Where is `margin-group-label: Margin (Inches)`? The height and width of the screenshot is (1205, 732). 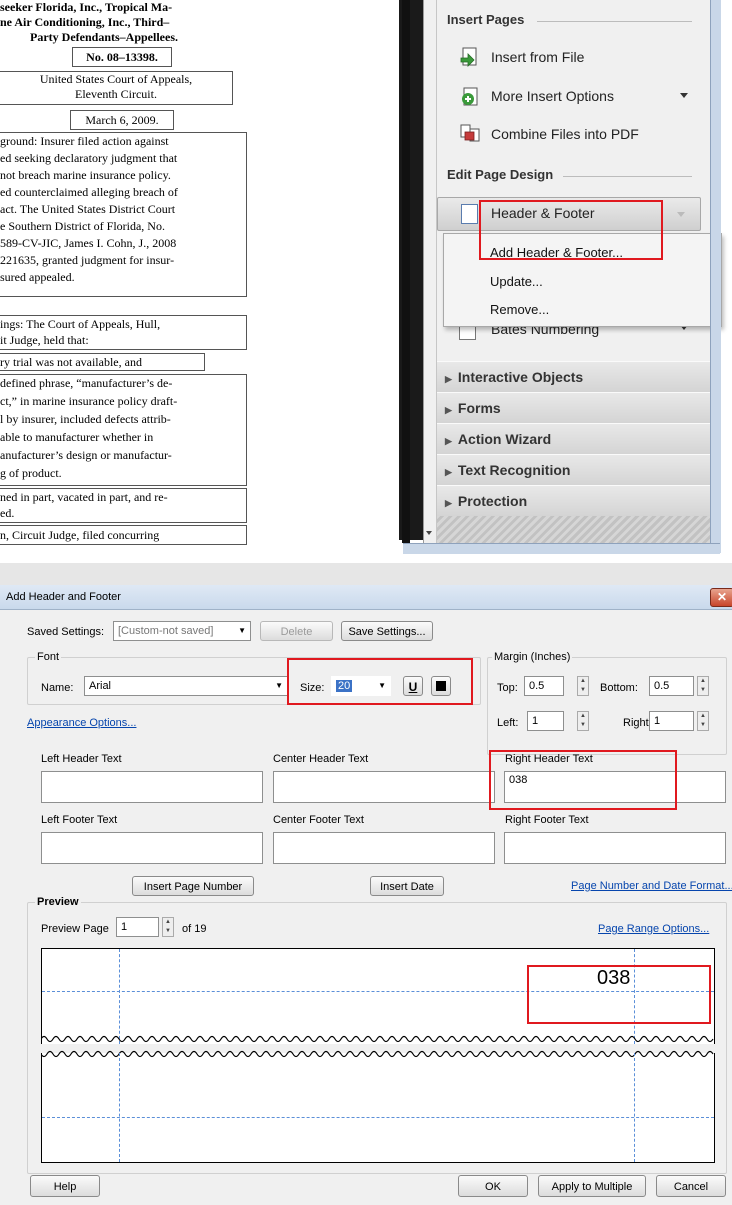
margin-group-label: Margin (Inches) is located at coordinates (532, 657).